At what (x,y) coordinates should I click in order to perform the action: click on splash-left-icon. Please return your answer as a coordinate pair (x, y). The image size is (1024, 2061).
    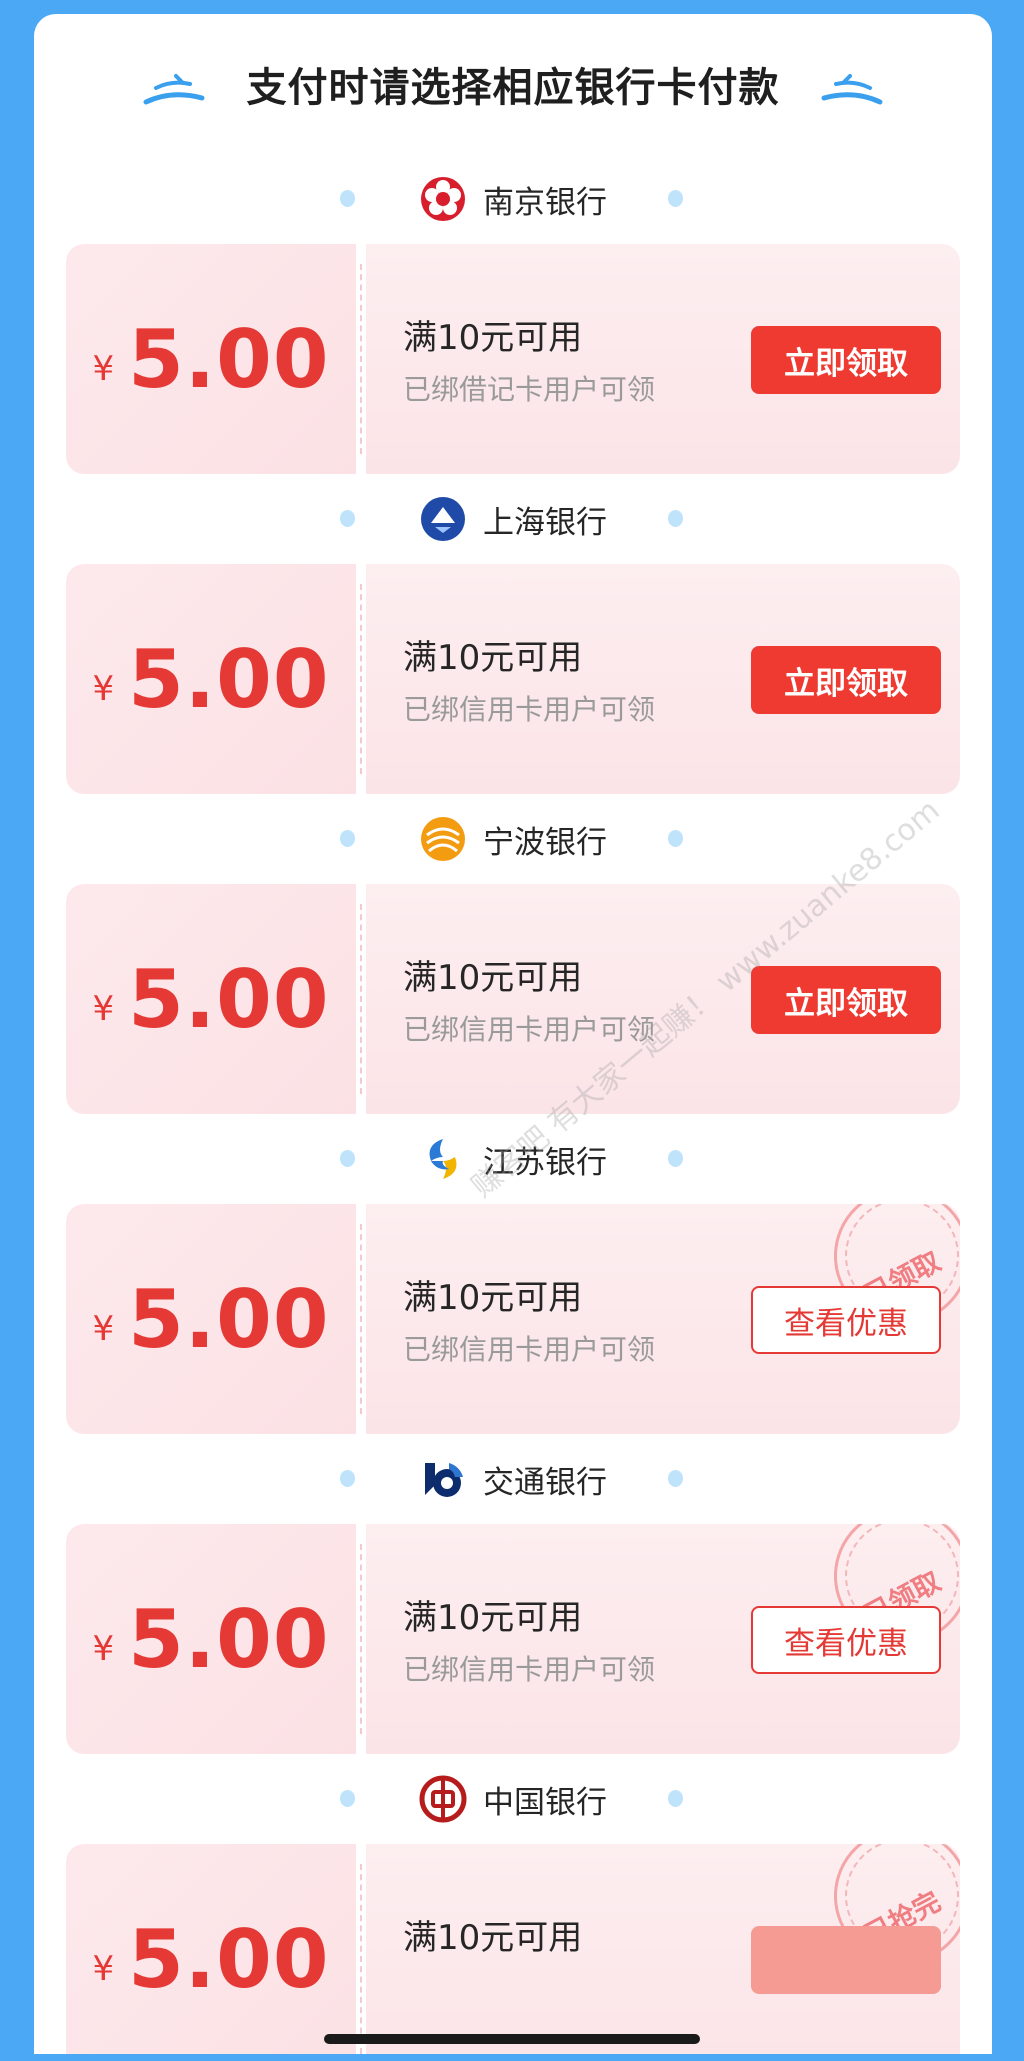
    Looking at the image, I should click on (174, 89).